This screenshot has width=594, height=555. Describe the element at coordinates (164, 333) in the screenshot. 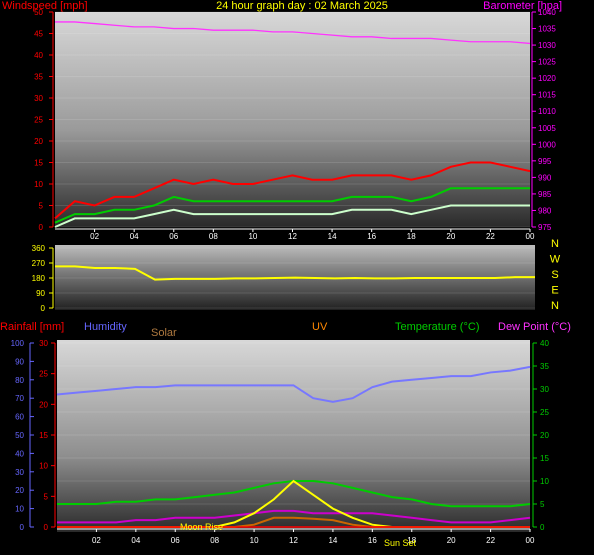

I see `solar-label: Solar` at that location.